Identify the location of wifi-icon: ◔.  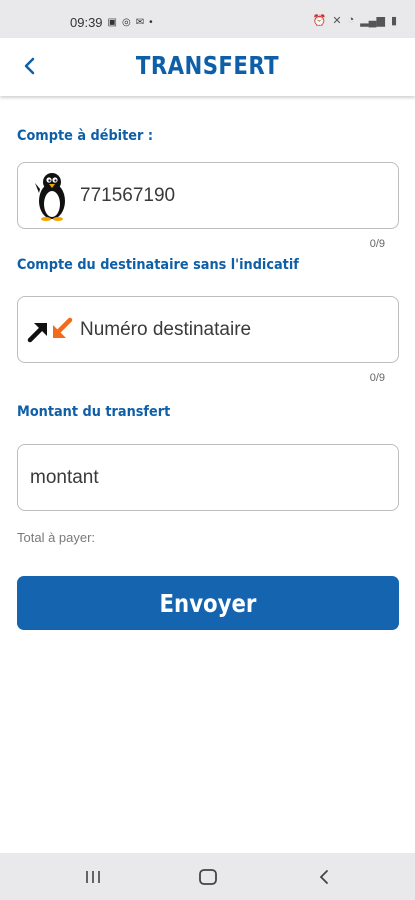
(351, 20).